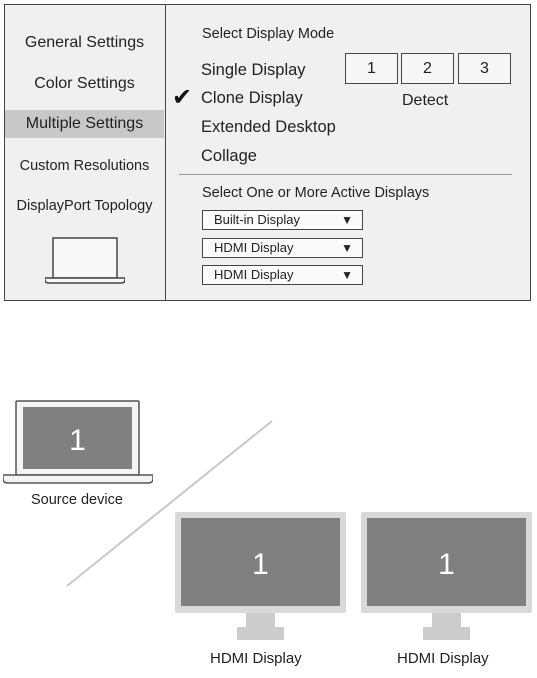  I want to click on source-laptop-icon: 1, so click(78, 442).